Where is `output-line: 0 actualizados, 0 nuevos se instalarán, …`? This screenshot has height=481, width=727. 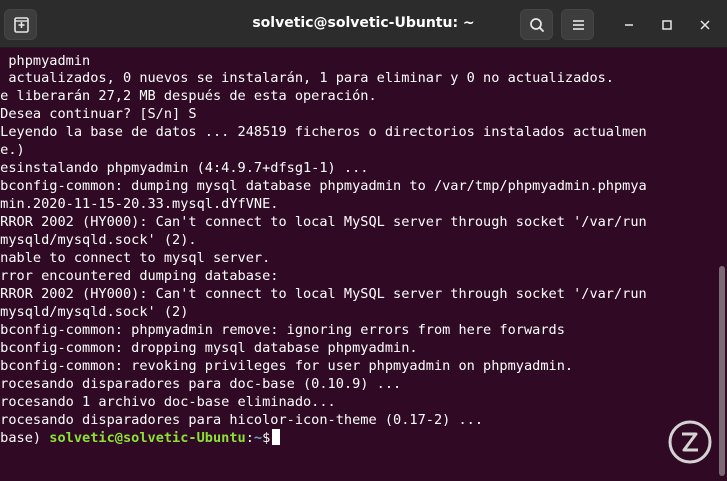 output-line: 0 actualizados, 0 nuevos se instalarán, … is located at coordinates (307, 78).